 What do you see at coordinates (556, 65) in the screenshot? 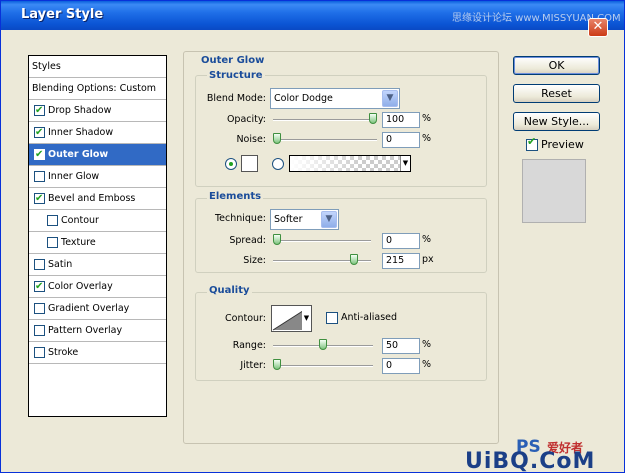
I see `ok-button: OK` at bounding box center [556, 65].